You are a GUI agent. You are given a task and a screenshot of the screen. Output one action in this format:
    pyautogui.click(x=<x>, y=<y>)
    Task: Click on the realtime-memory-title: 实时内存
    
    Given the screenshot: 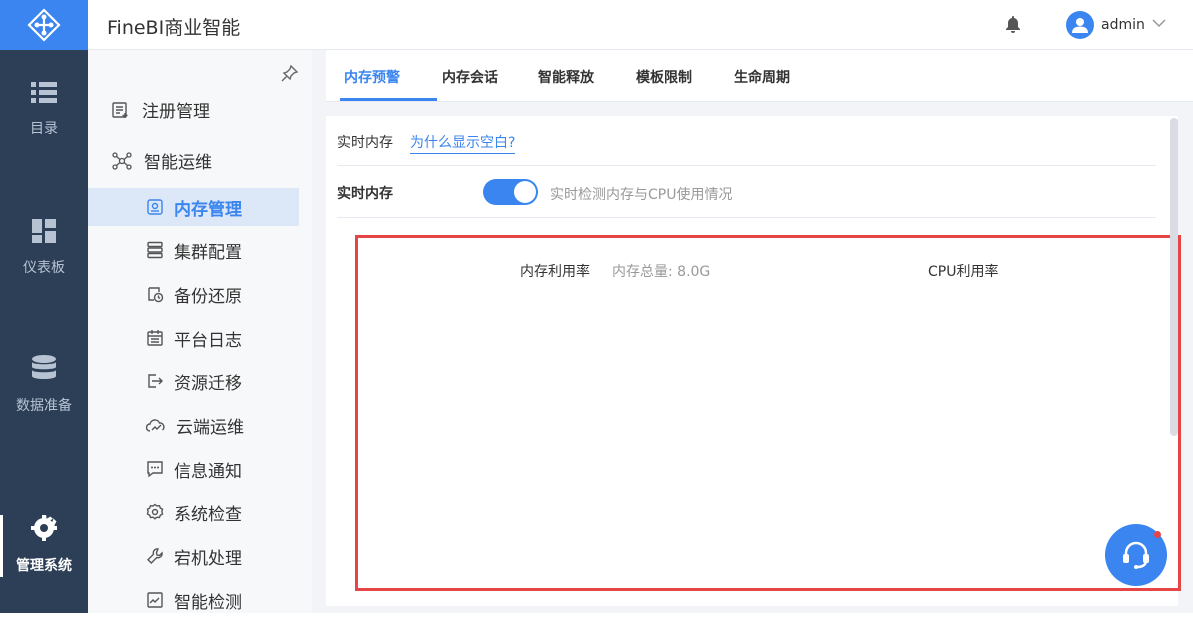 What is the action you would take?
    pyautogui.click(x=365, y=194)
    